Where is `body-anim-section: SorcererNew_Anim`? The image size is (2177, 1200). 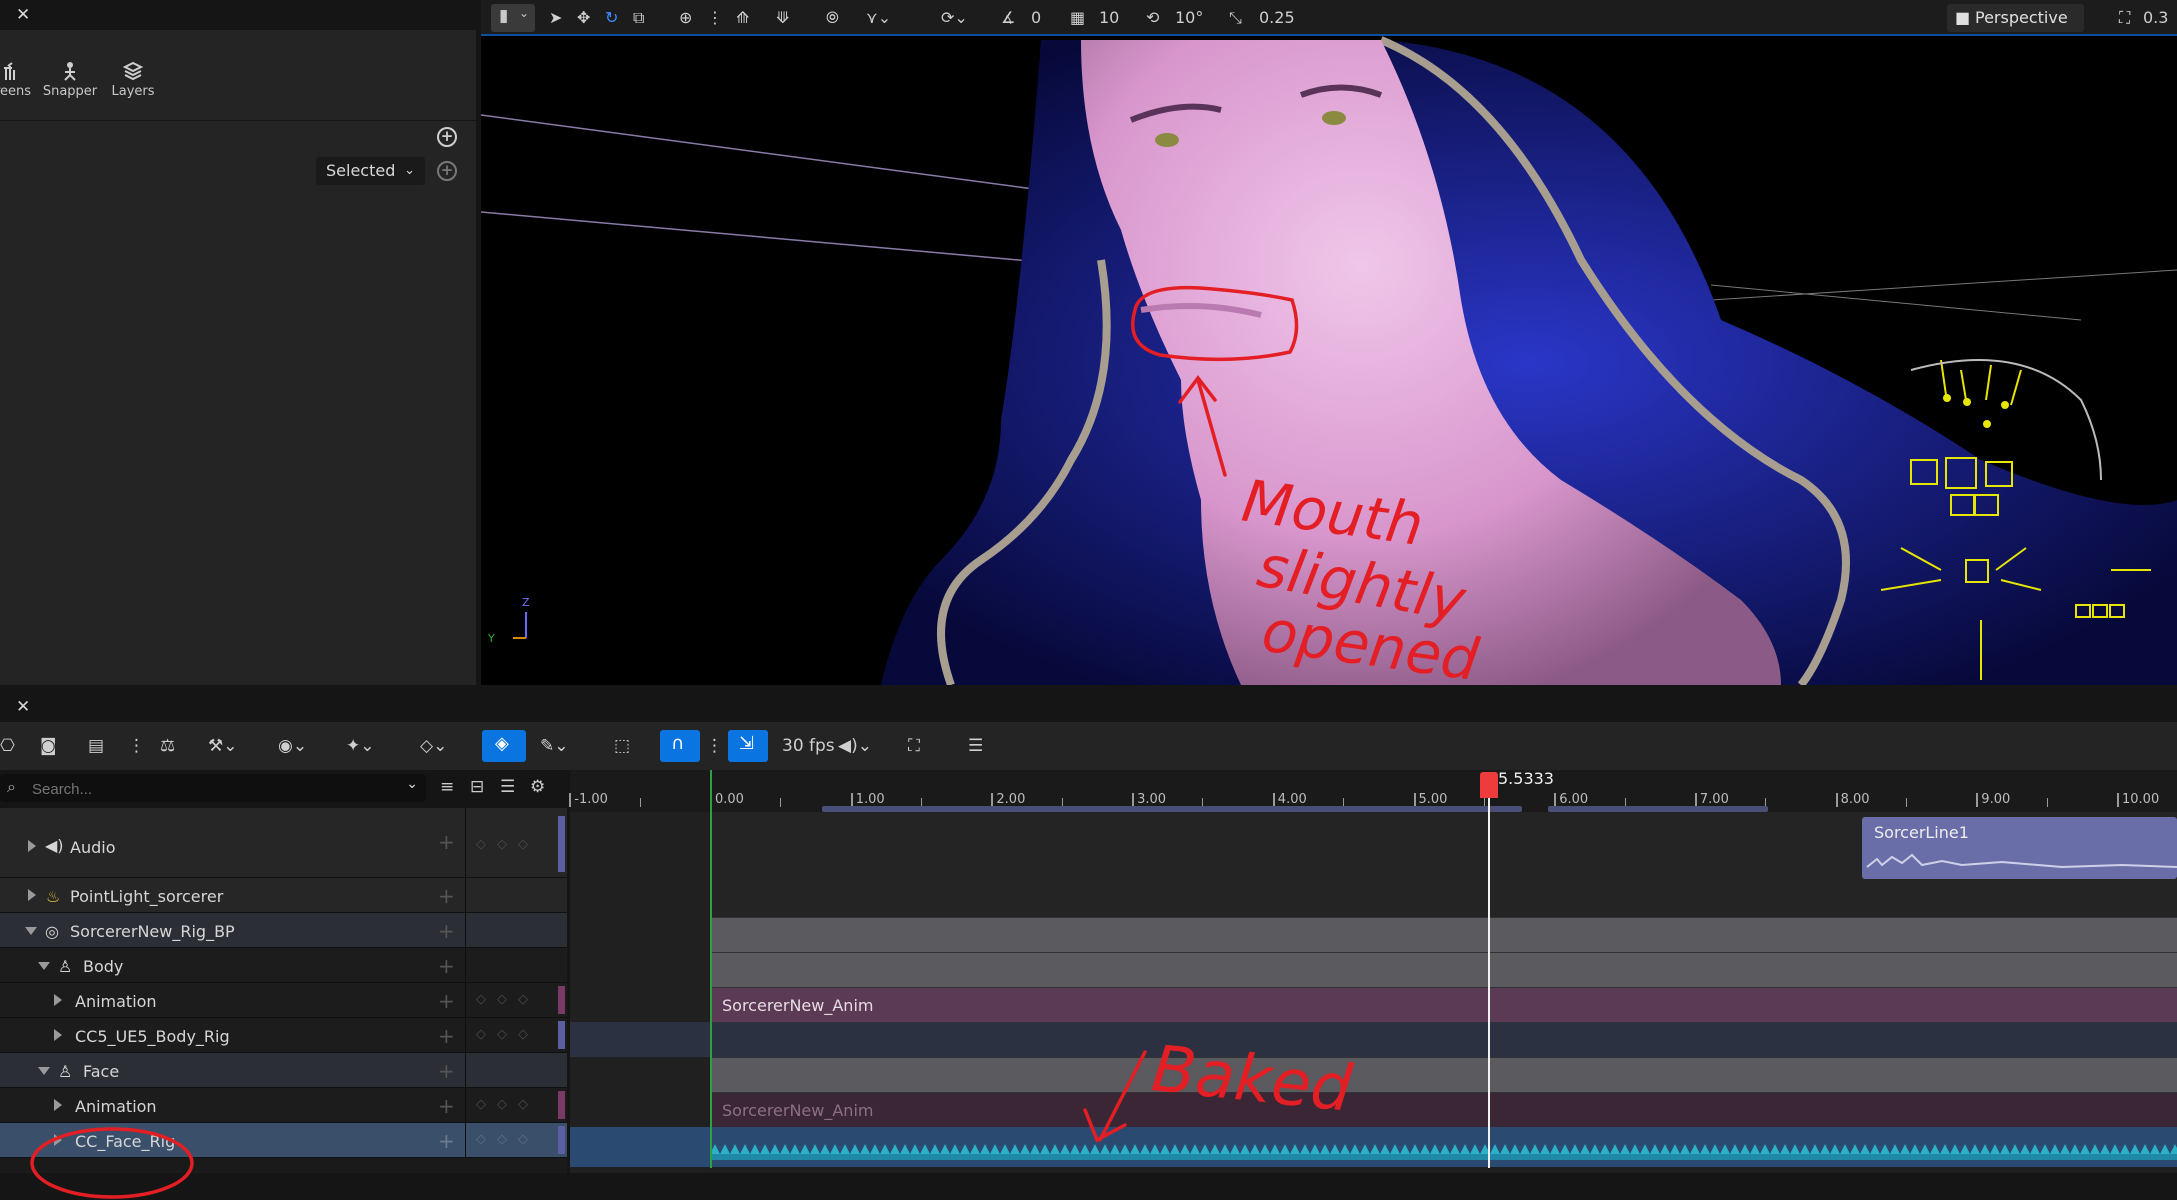 body-anim-section: SorcererNew_Anim is located at coordinates (1443, 1004).